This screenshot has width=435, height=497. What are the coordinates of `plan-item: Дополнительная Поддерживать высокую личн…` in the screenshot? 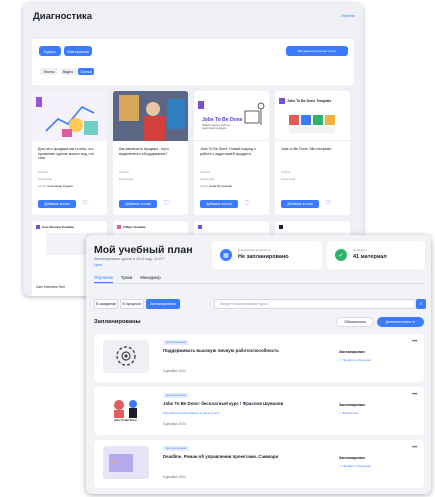 It's located at (259, 358).